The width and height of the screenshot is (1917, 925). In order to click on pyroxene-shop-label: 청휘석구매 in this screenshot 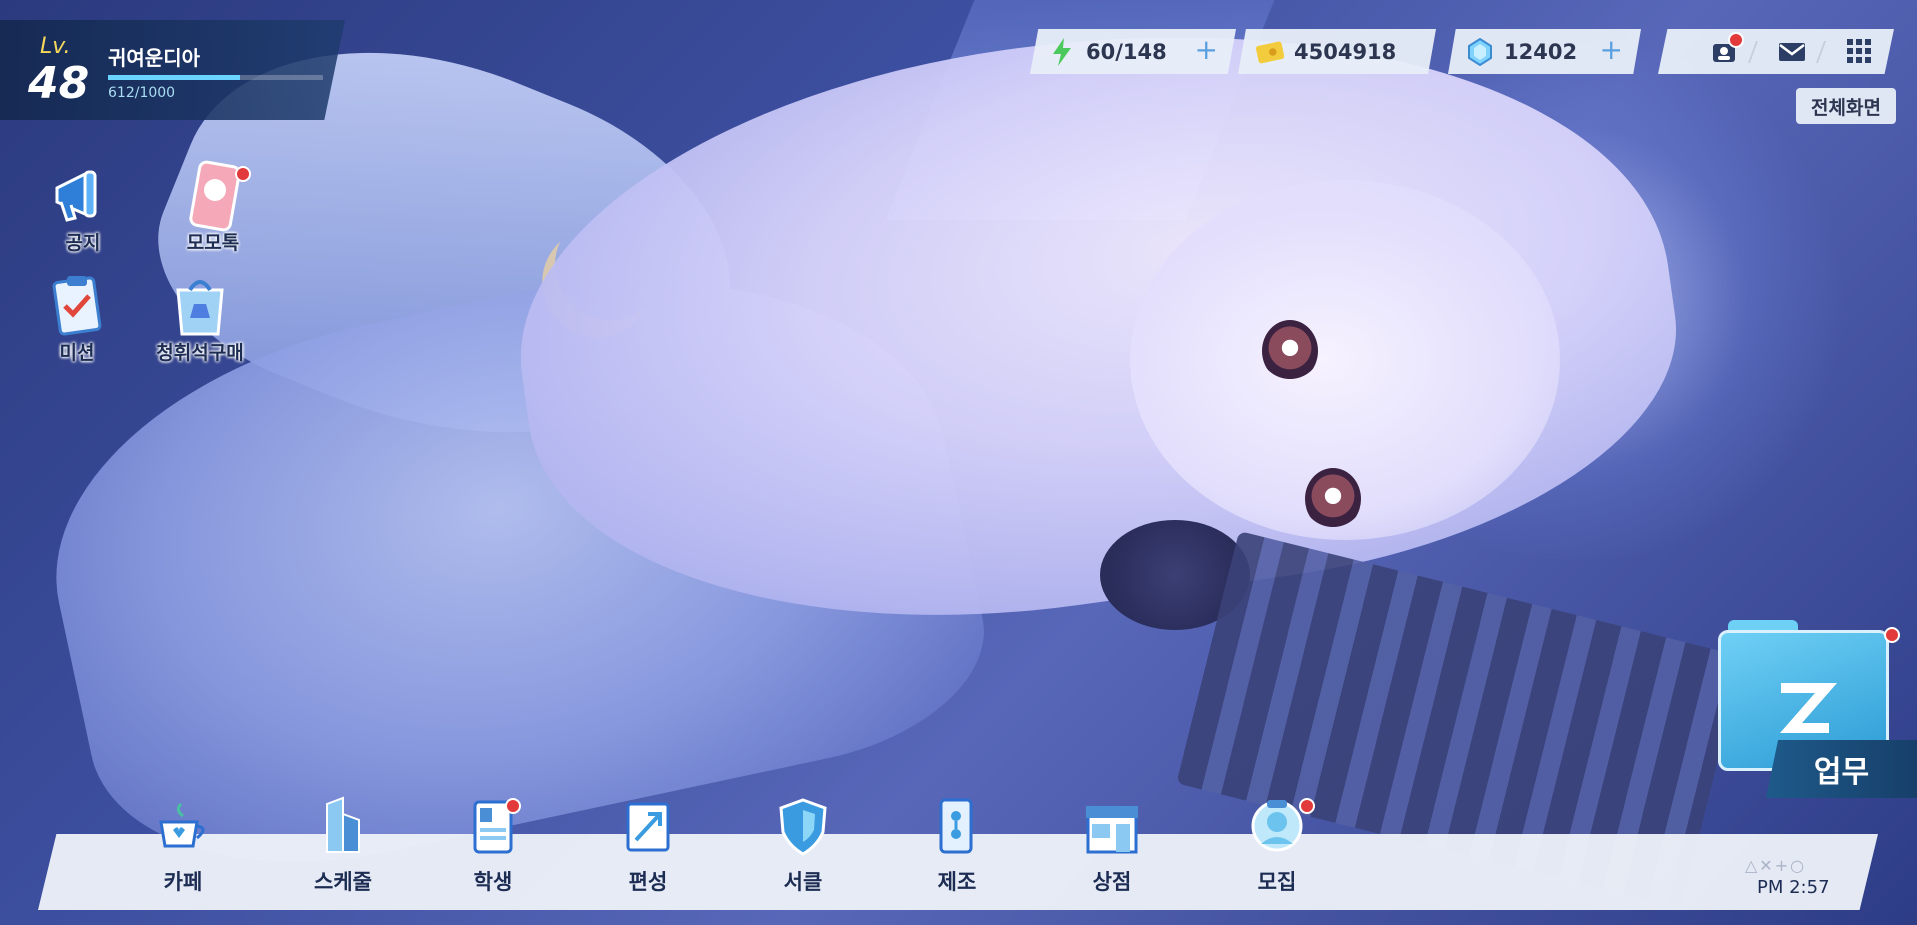, I will do `click(200, 353)`.